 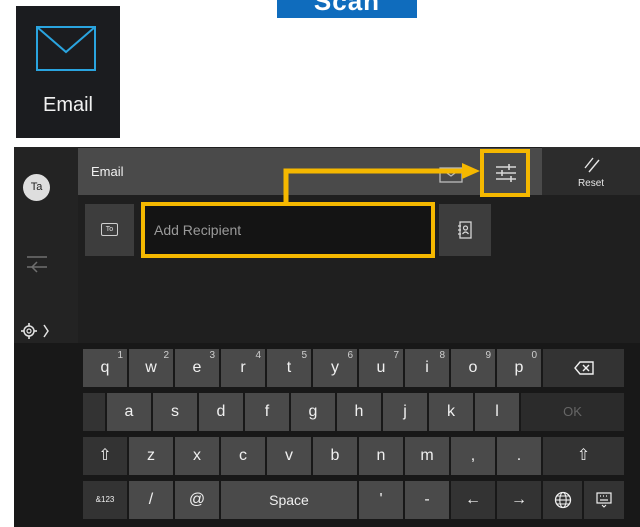 What do you see at coordinates (451, 412) in the screenshot?
I see `key-k: k` at bounding box center [451, 412].